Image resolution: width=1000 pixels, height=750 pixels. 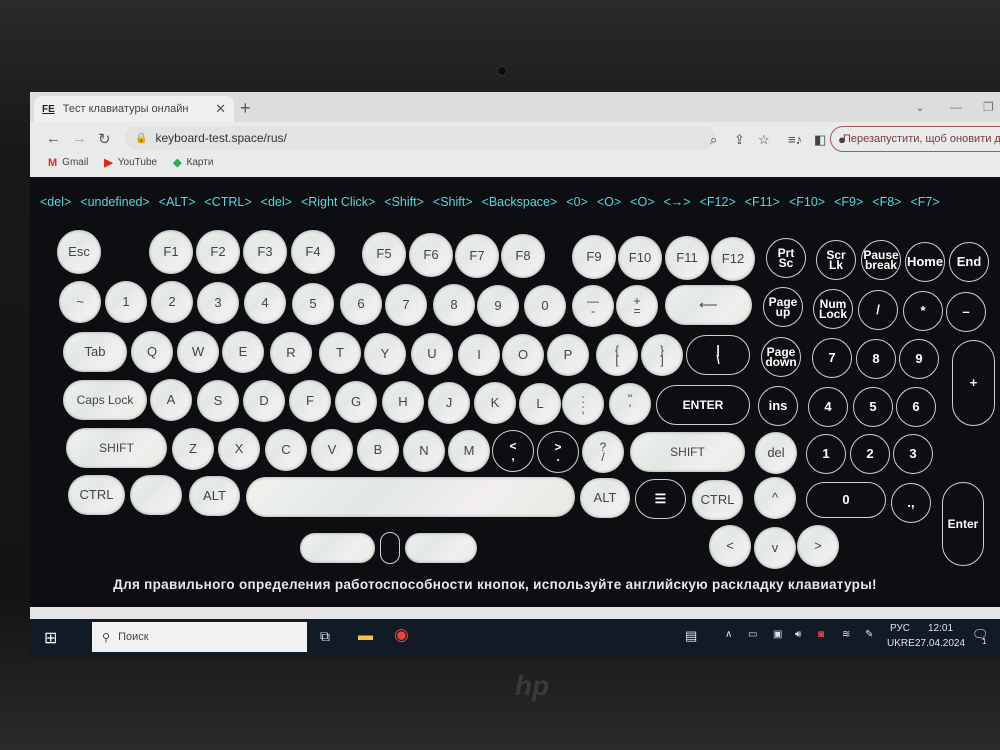 I want to click on key-w: W, so click(x=198, y=352).